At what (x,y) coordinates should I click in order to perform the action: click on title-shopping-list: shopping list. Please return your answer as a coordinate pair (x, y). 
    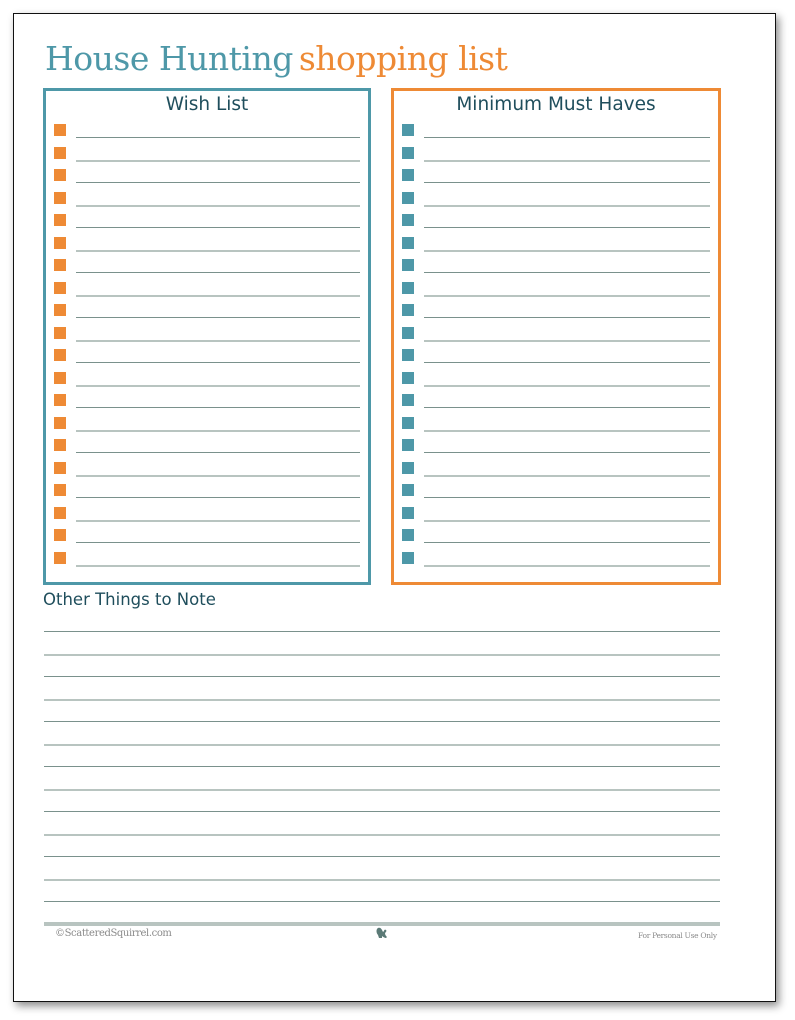
    Looking at the image, I should click on (403, 58).